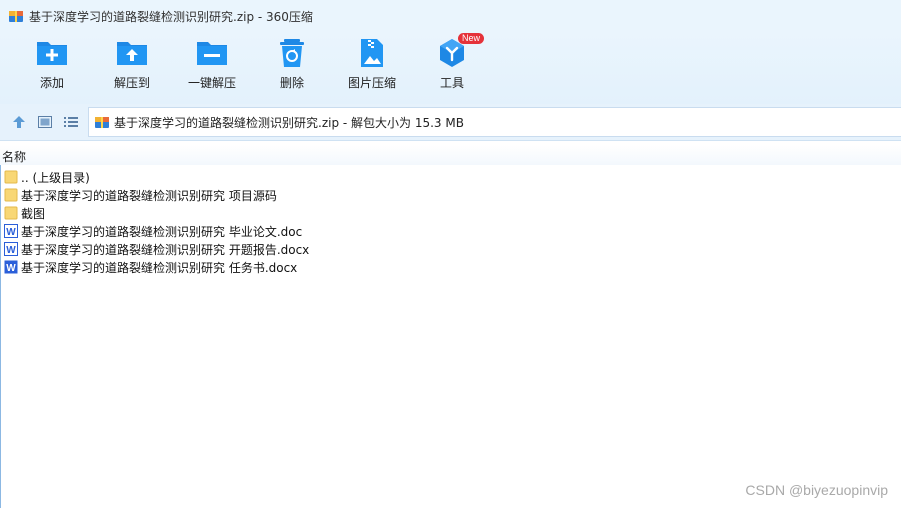  I want to click on extract-to-button: 解压到, so click(132, 69).